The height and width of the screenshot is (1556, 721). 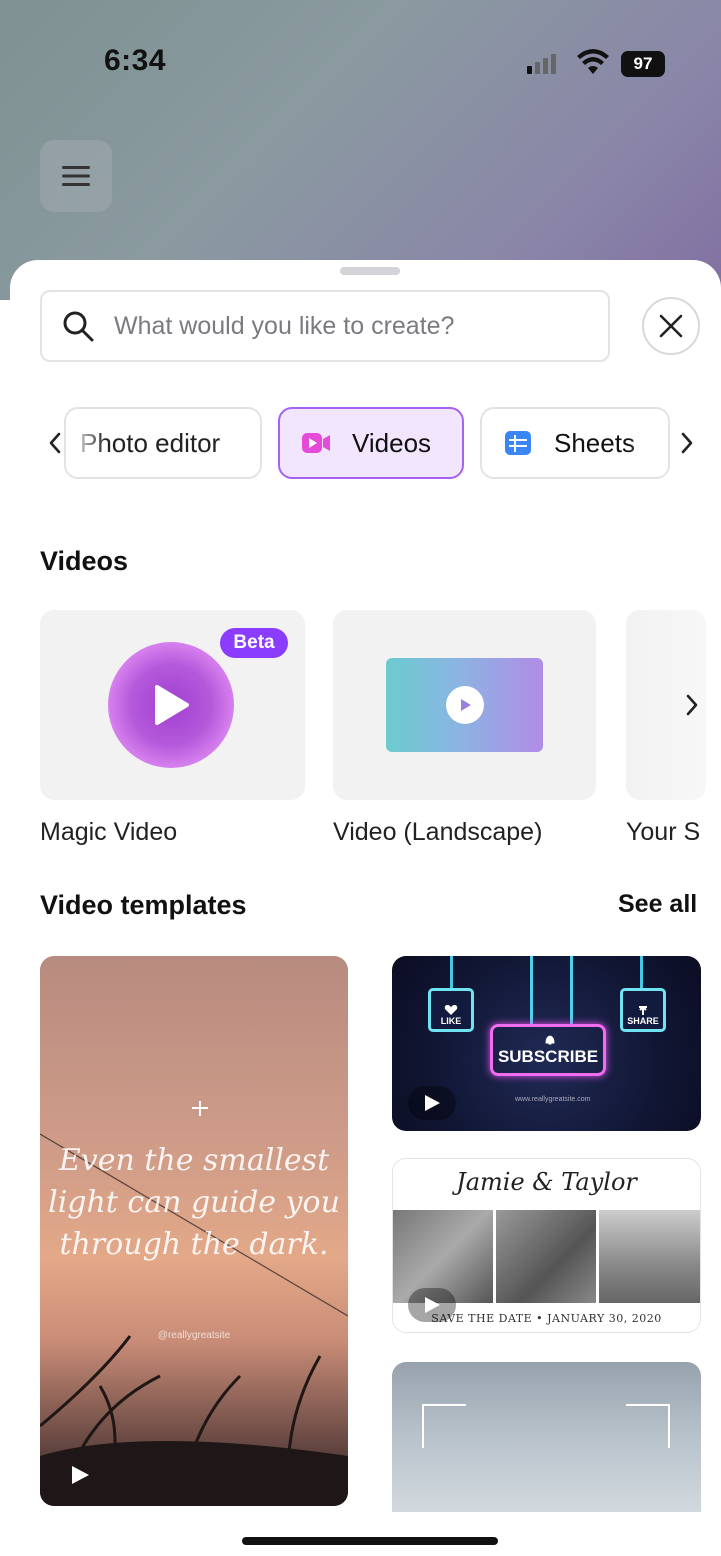 What do you see at coordinates (541, 63) in the screenshot?
I see `cellular-signal-icon` at bounding box center [541, 63].